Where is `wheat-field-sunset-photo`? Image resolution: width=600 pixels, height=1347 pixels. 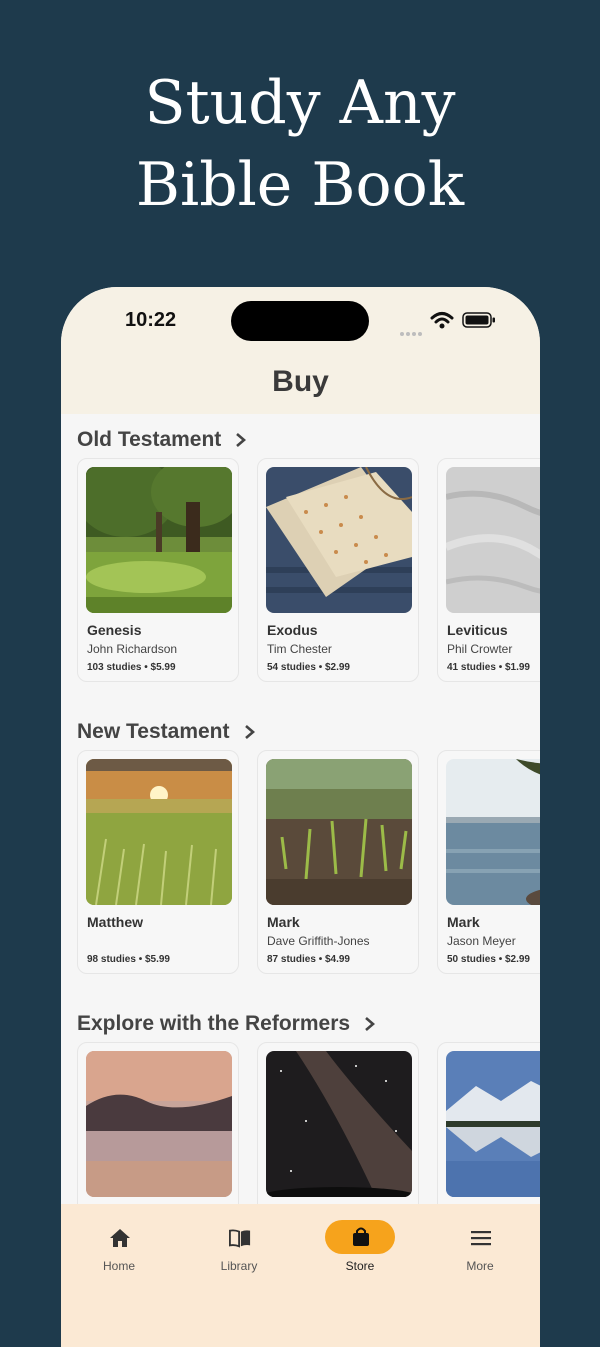 wheat-field-sunset-photo is located at coordinates (159, 832).